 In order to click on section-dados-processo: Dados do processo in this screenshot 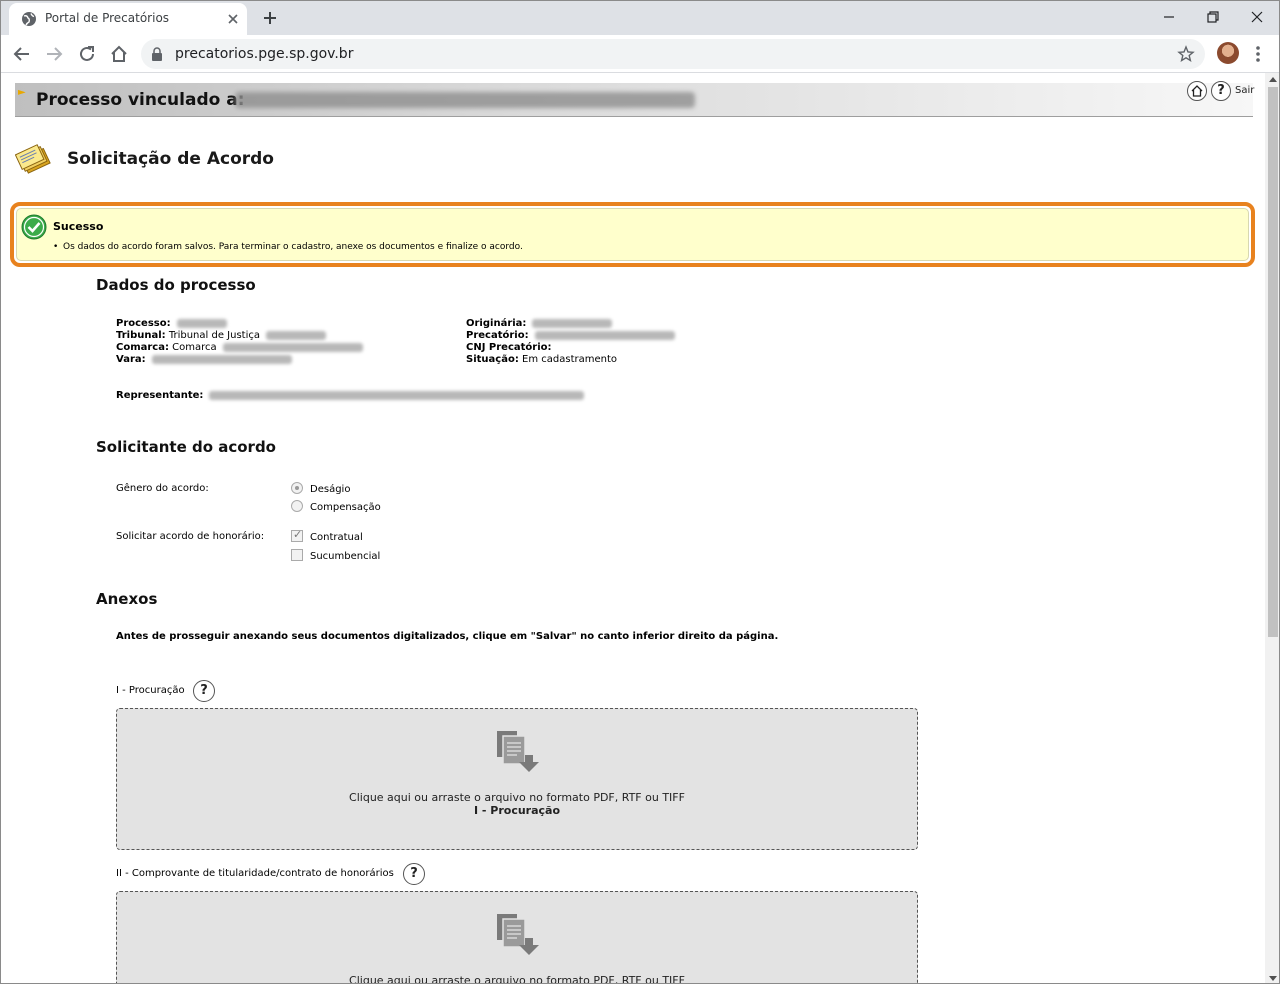, I will do `click(176, 285)`.